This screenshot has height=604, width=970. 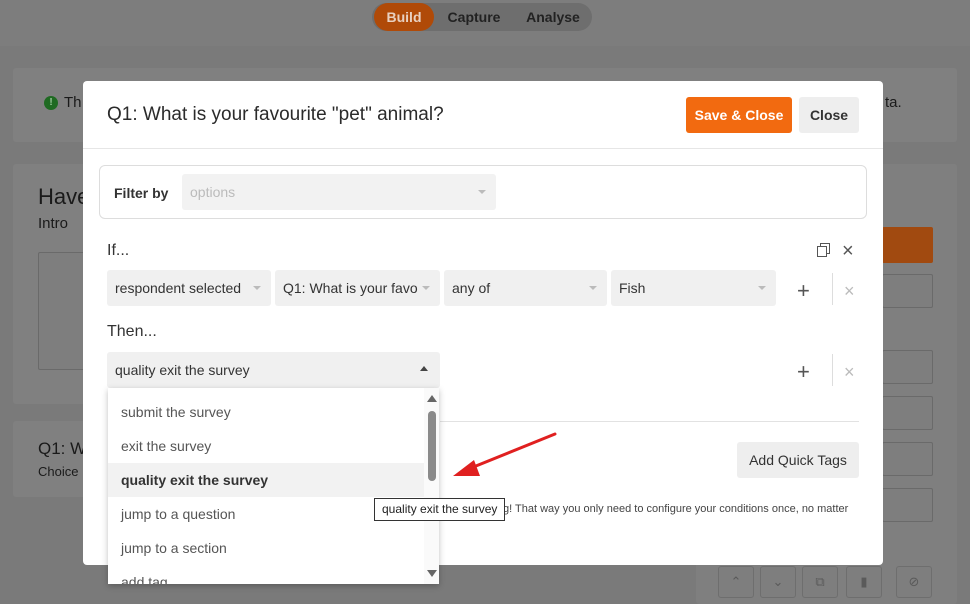 What do you see at coordinates (178, 288) in the screenshot?
I see `condition-subject-value: respondent selected` at bounding box center [178, 288].